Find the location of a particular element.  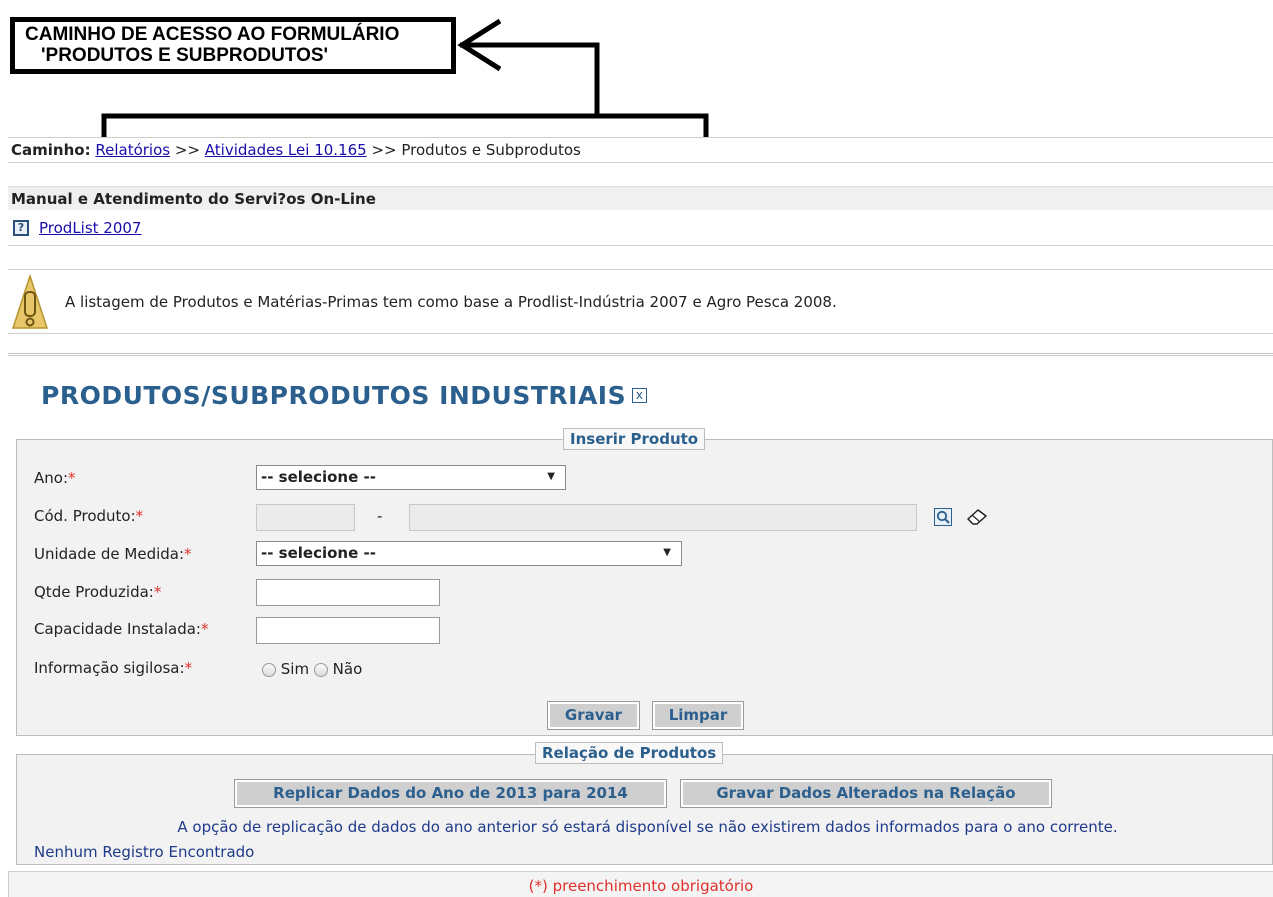

product-list-legend: Relação de Produtos is located at coordinates (629, 753).